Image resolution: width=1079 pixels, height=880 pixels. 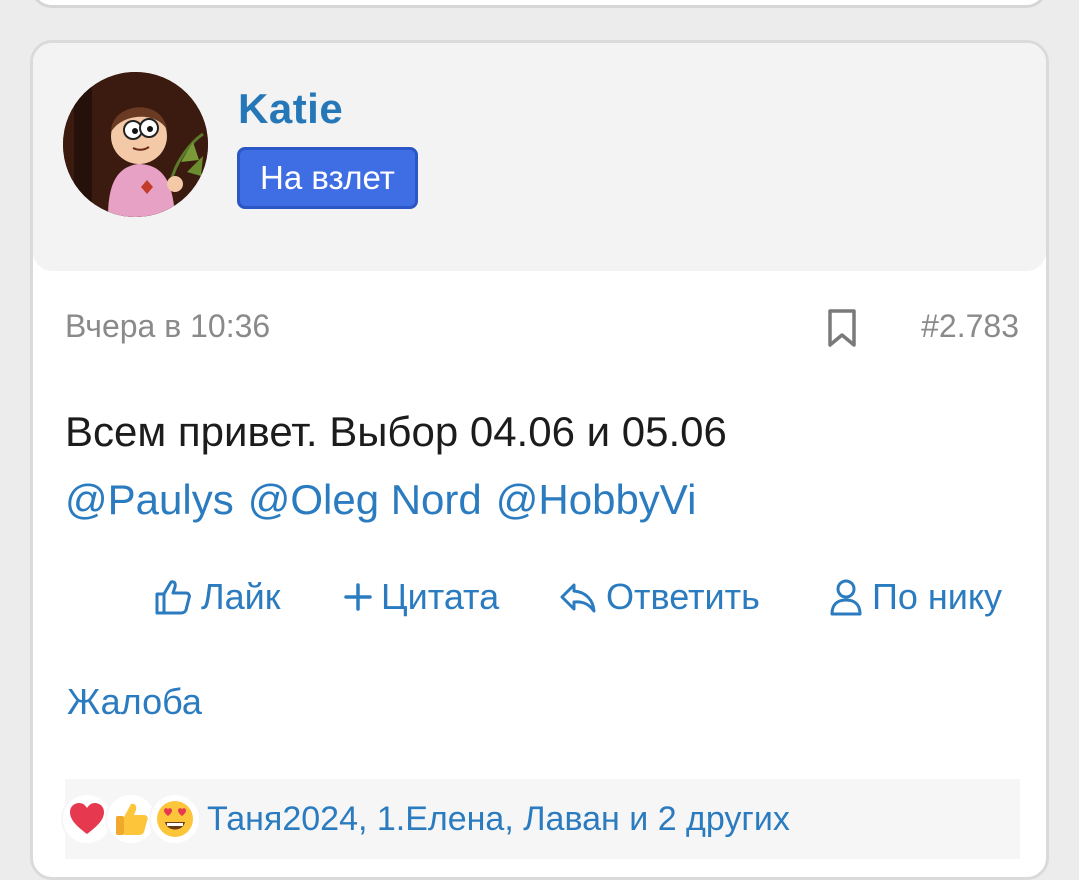 I want to click on by-nick-label: По нику, so click(x=937, y=596).